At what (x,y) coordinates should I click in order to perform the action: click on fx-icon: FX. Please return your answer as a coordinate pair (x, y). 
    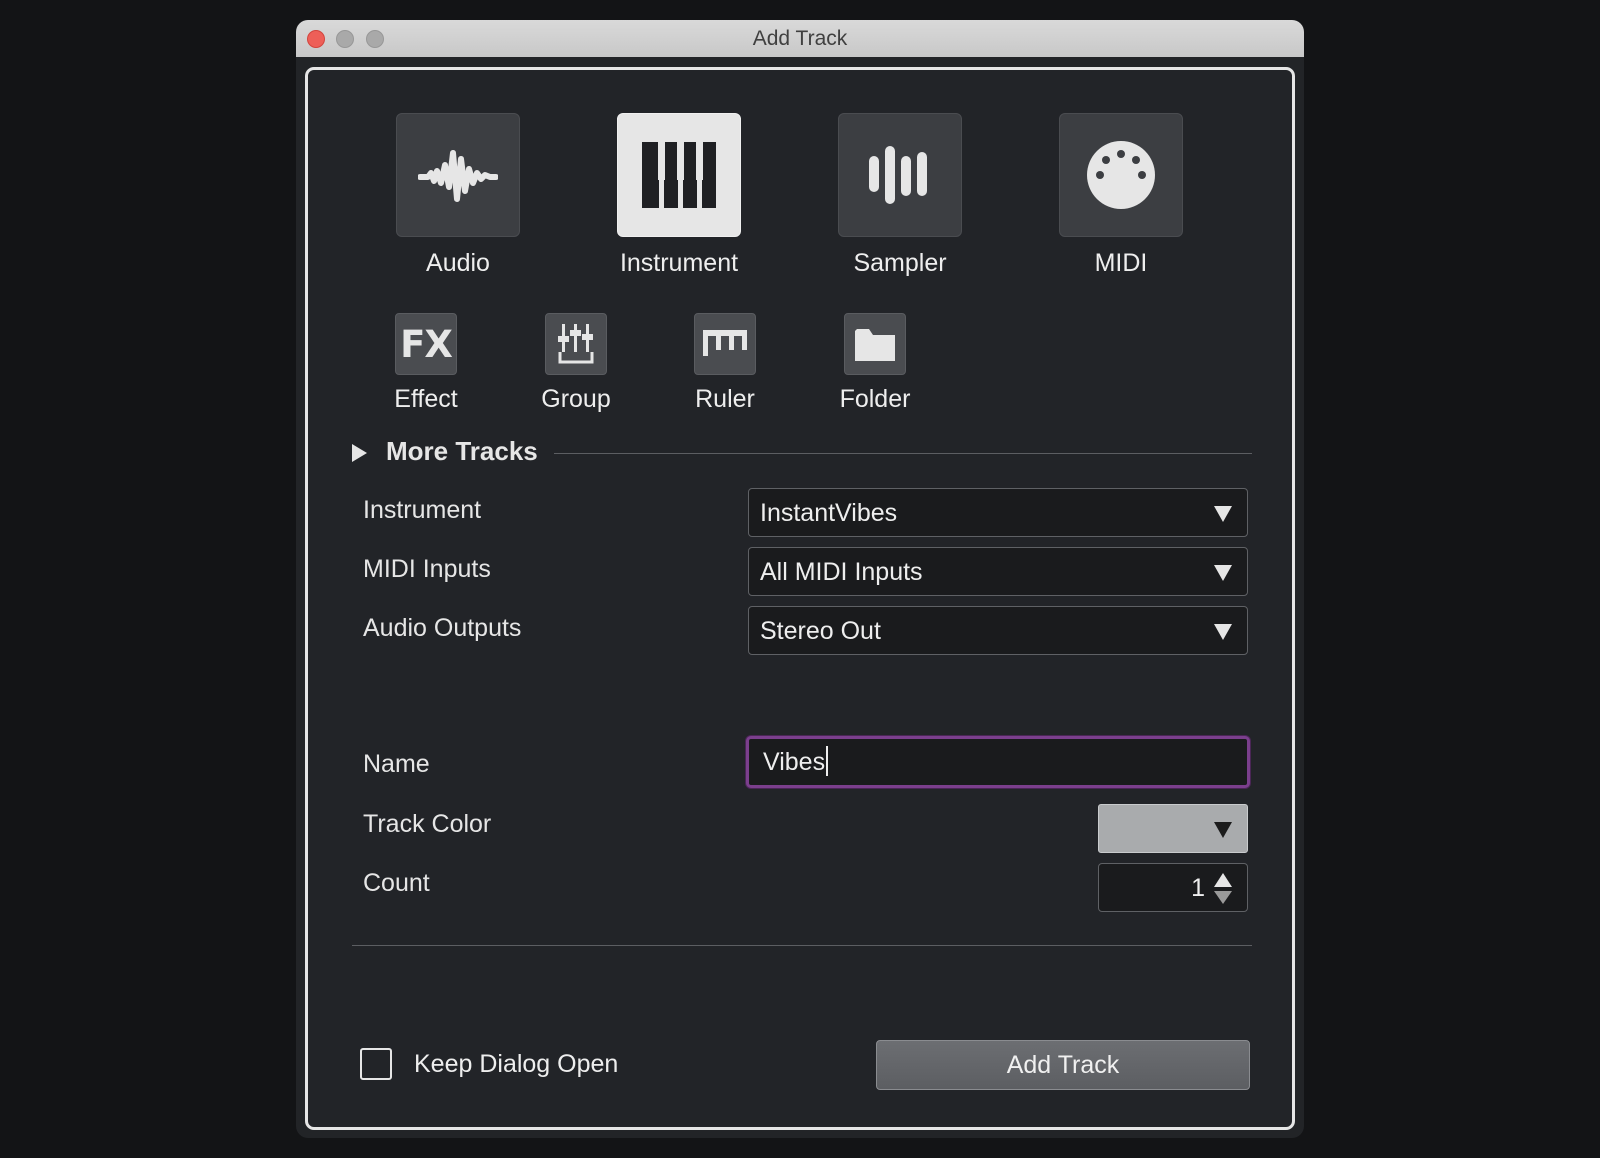
    Looking at the image, I should click on (426, 344).